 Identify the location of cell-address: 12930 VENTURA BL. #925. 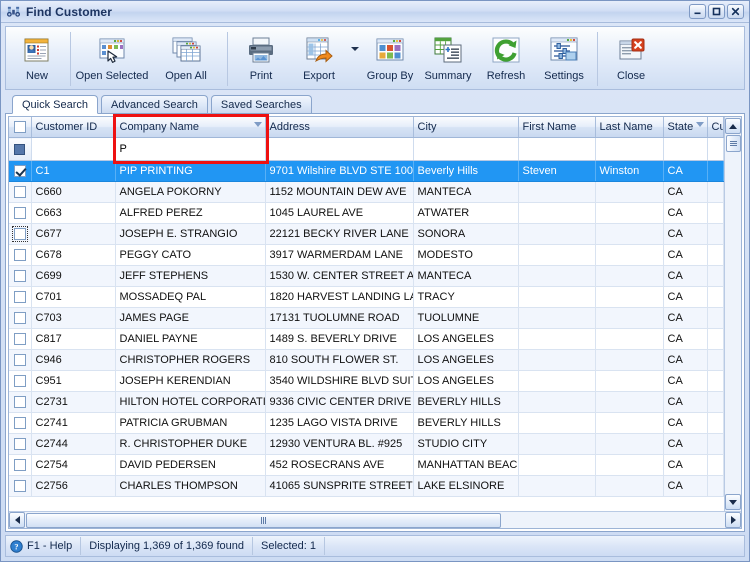
(339, 444).